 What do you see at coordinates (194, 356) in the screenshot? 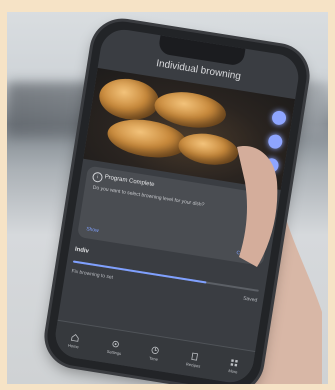
I see `book-icon` at bounding box center [194, 356].